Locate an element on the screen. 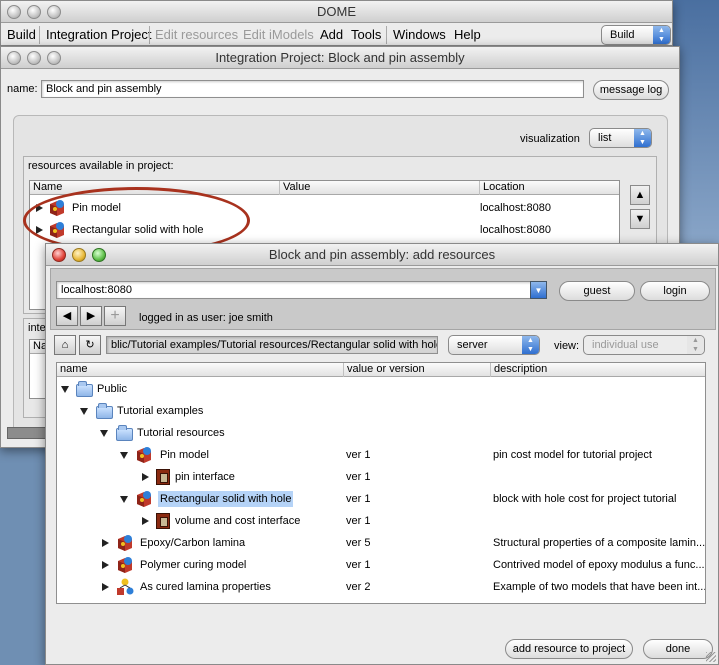 The height and width of the screenshot is (665, 719). menu-add: Add is located at coordinates (331, 35).